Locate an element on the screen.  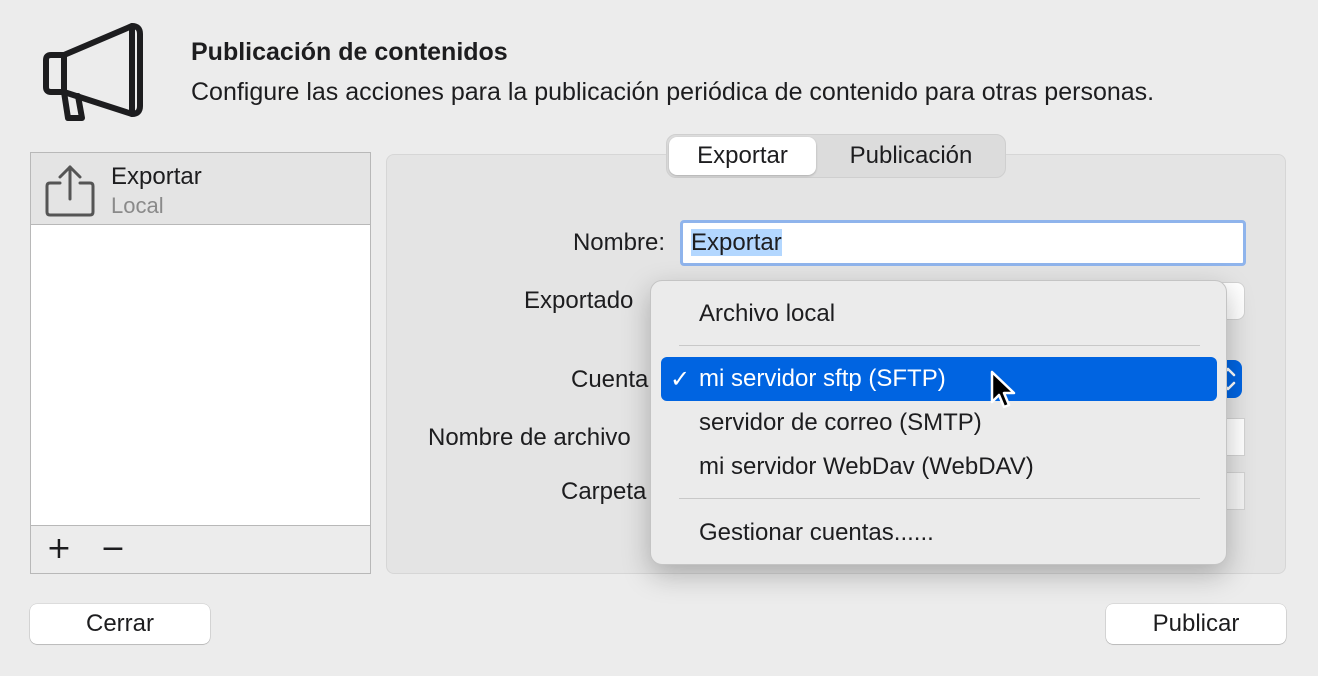
menu-item-label: mi servidor sftp (SFTP) is located at coordinates (822, 378).